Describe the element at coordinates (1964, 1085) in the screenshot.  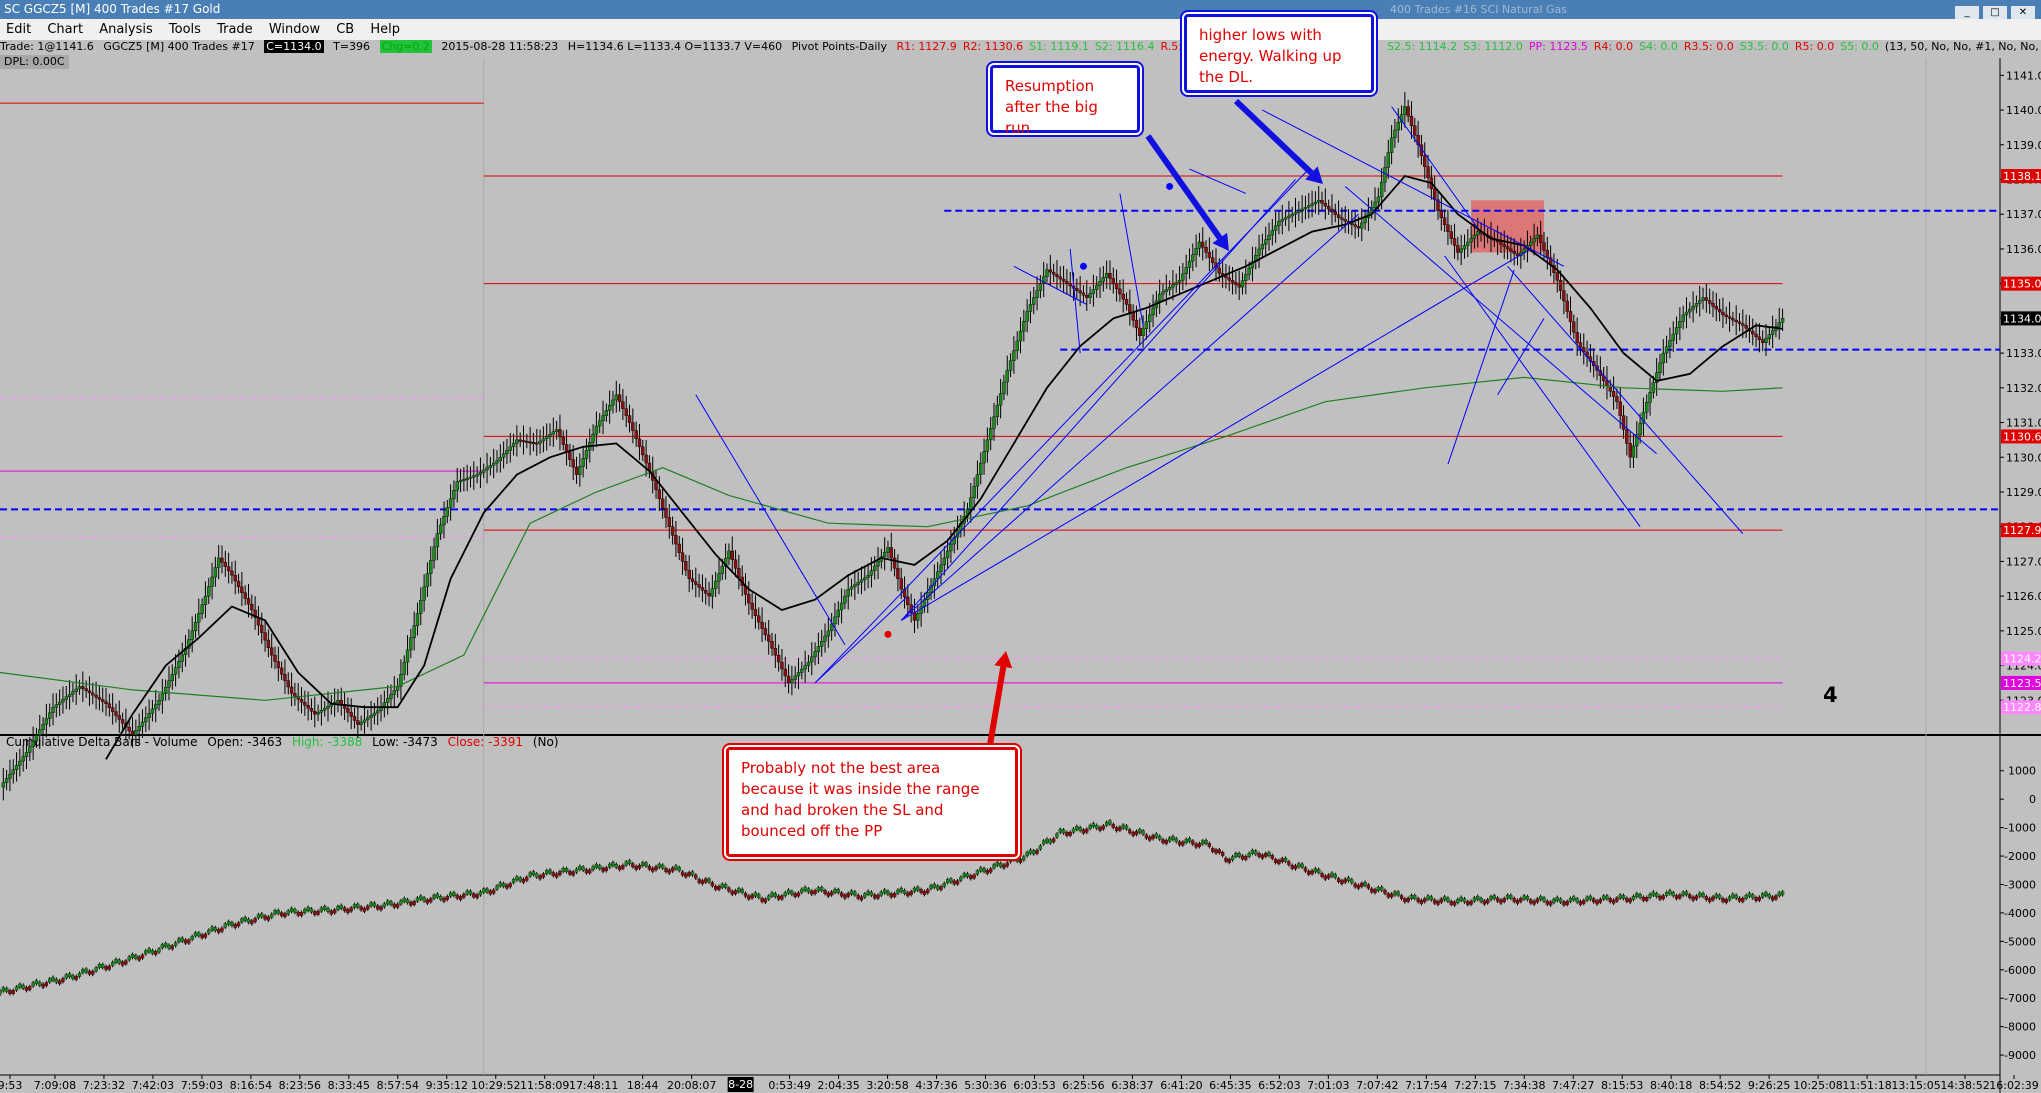
I see `time-label: 14:38:52` at that location.